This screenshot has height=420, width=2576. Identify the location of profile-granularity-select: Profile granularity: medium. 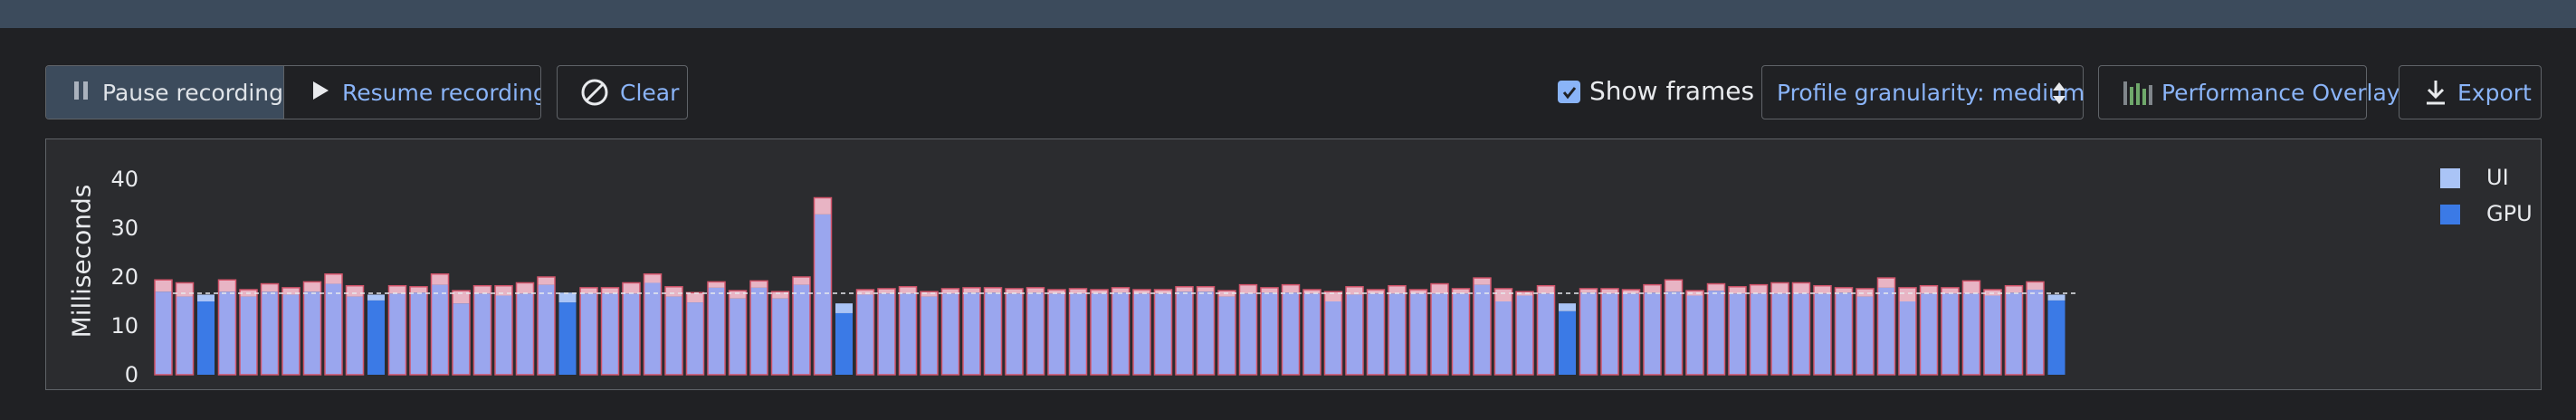
(1923, 92).